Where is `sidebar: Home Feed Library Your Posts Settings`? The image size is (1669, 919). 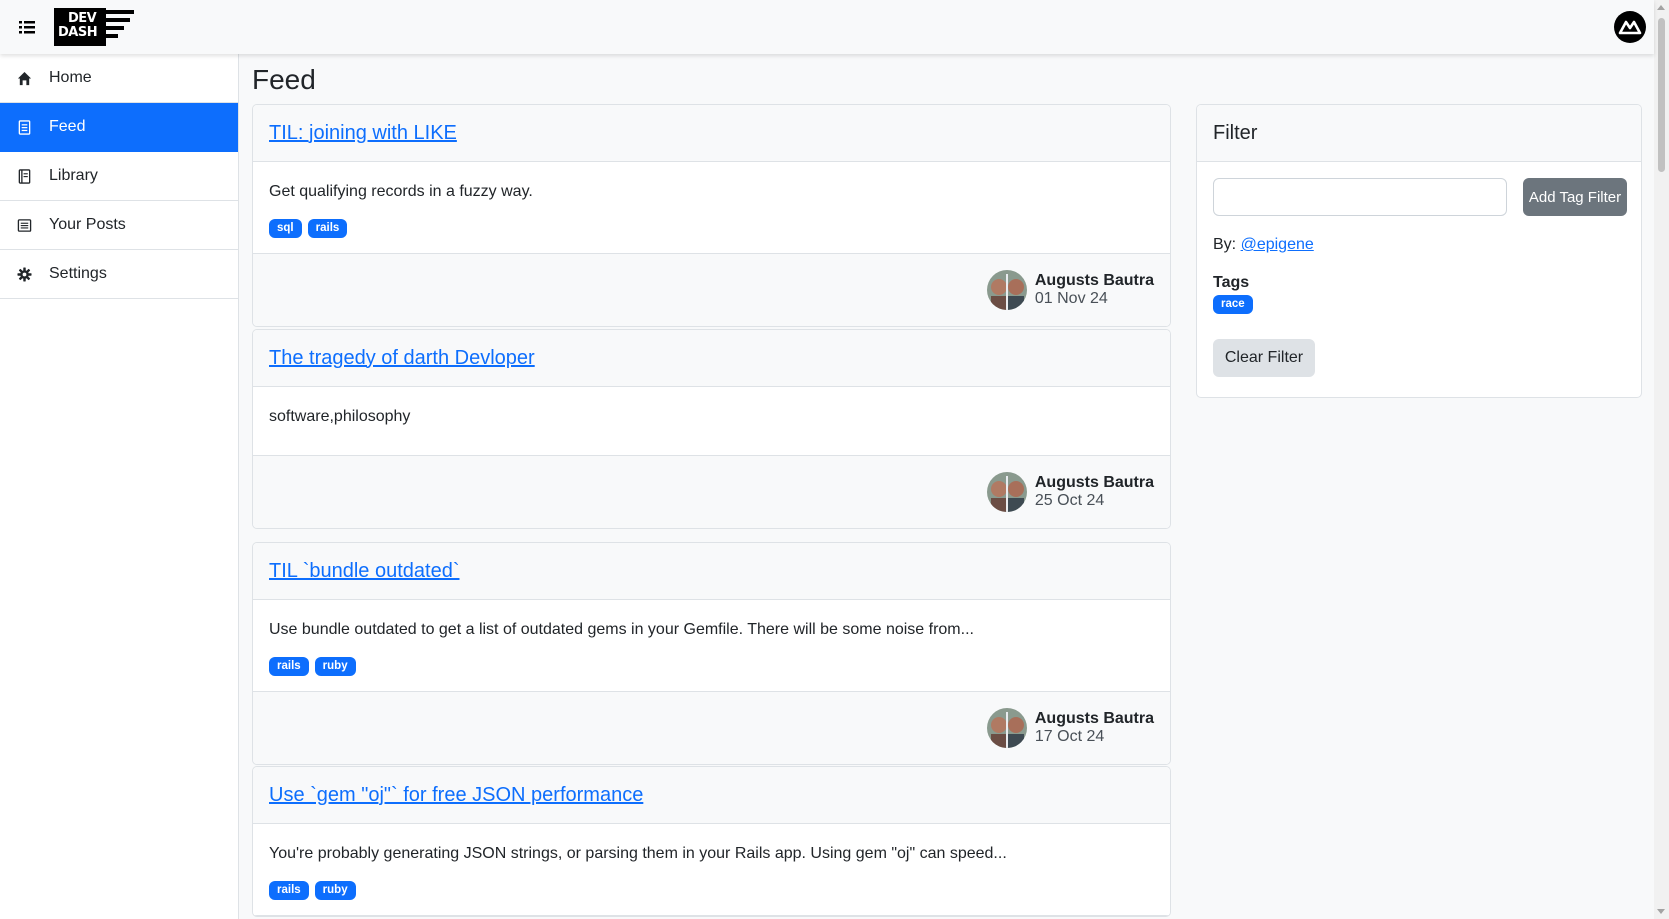
sidebar: Home Feed Library Your Posts Settings is located at coordinates (119, 486).